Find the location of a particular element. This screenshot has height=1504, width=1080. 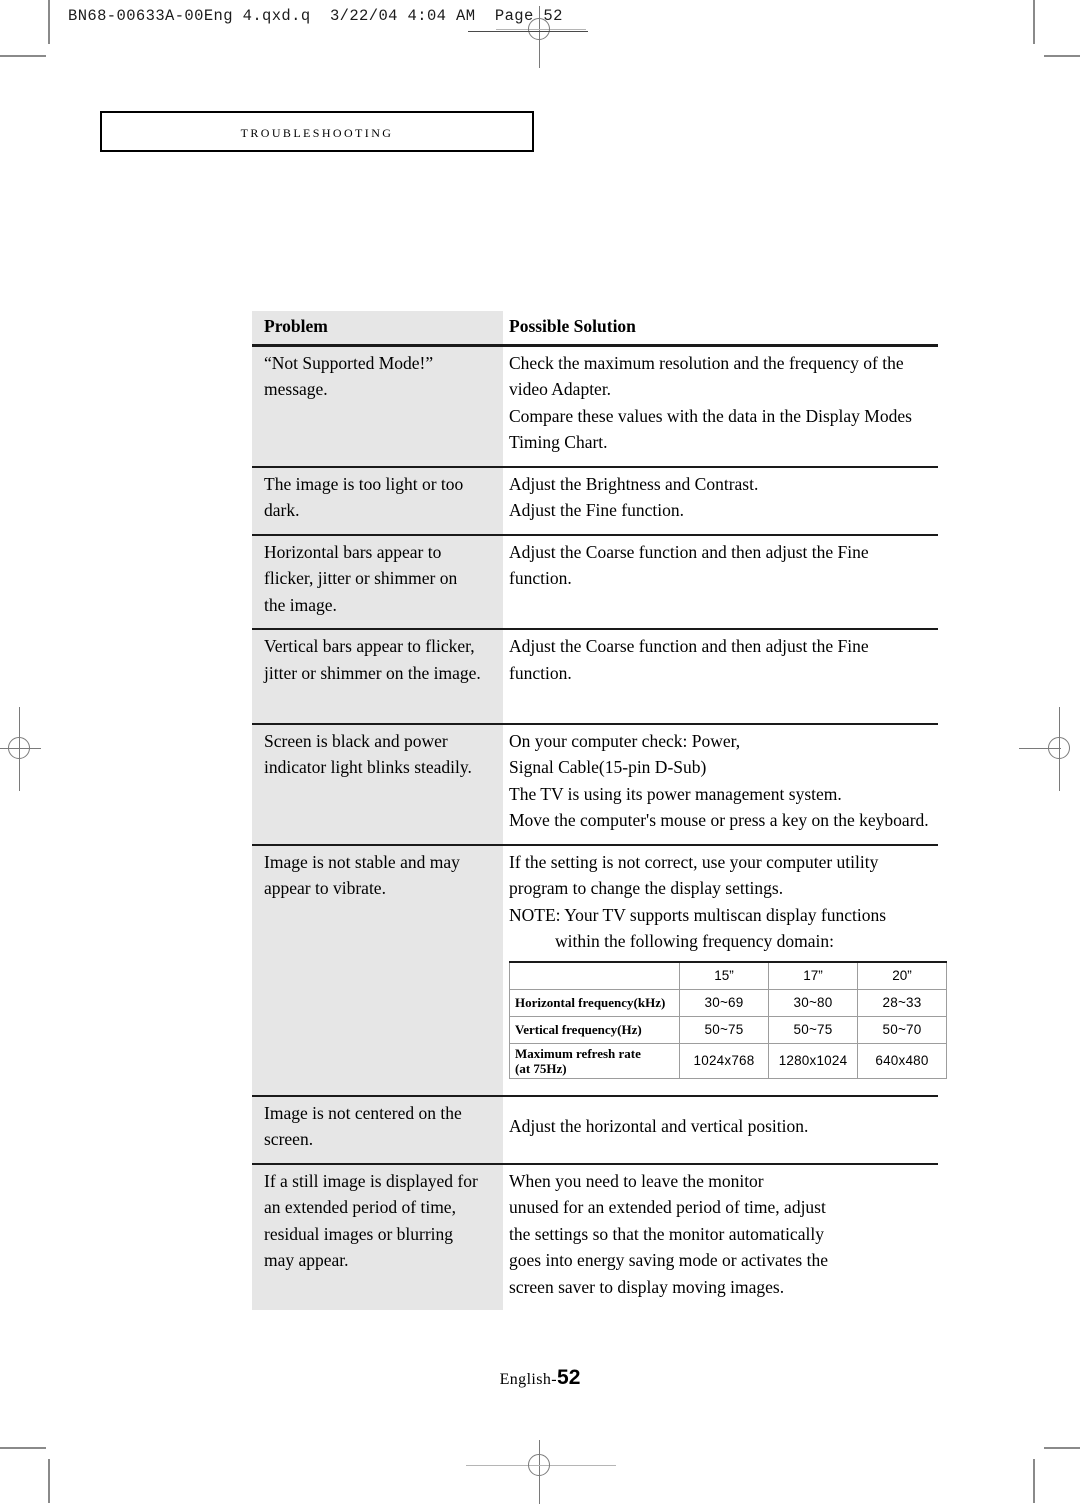

frequency-table-row: Vertical frequency(Hz) 50~75 50~75 50~70 is located at coordinates (728, 1029).